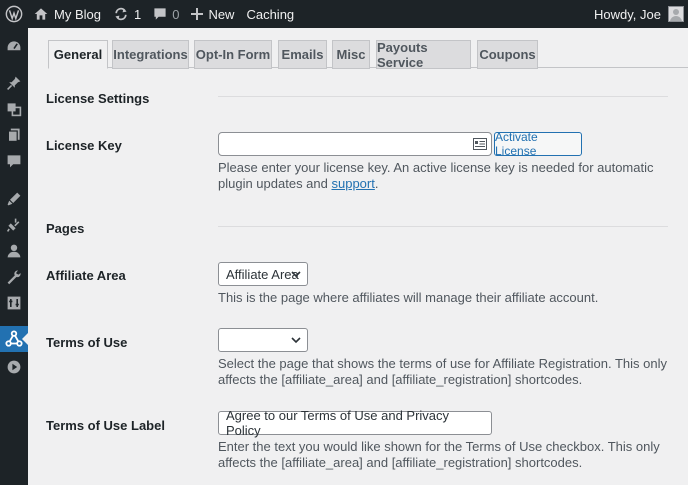 The height and width of the screenshot is (485, 688). Describe the element at coordinates (351, 54) in the screenshot. I see `tab-misc: Misc` at that location.